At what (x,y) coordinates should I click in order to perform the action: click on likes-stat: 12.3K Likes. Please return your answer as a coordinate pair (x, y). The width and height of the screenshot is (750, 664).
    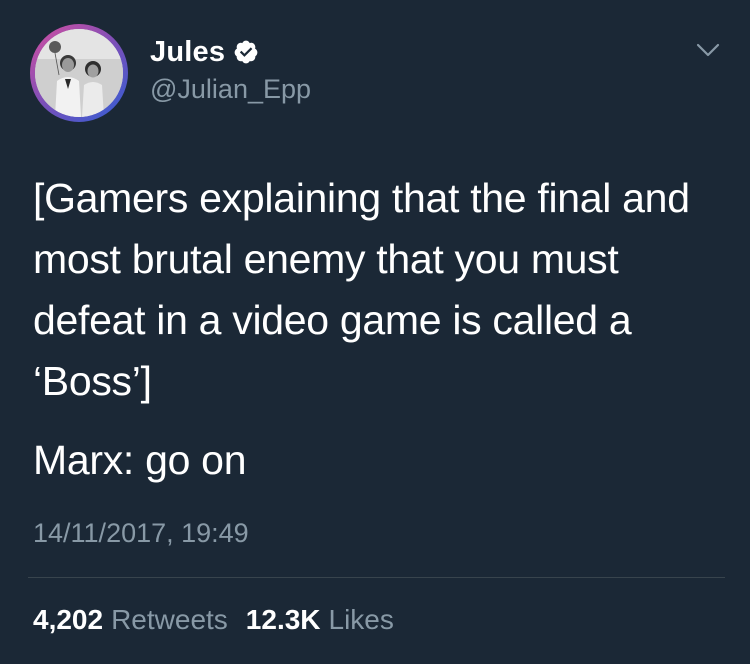
    Looking at the image, I should click on (320, 620).